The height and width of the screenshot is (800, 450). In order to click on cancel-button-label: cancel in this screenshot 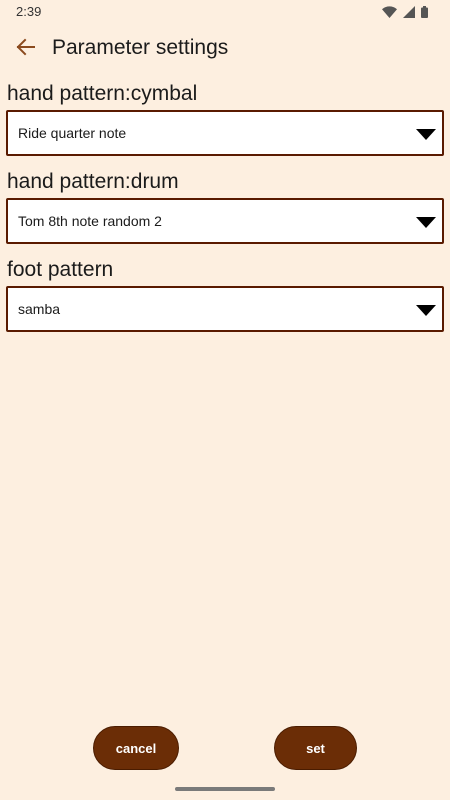, I will do `click(136, 748)`.